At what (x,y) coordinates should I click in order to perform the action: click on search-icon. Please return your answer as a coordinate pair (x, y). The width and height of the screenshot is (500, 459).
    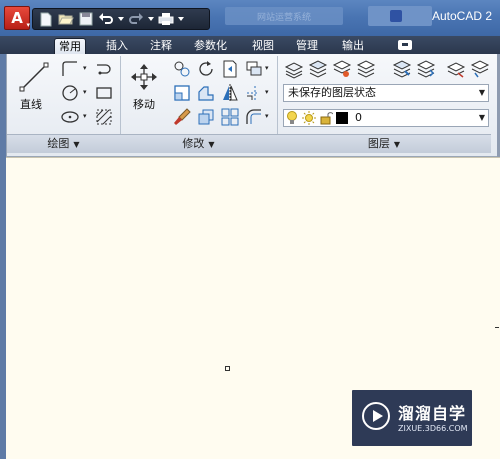
    Looking at the image, I should click on (396, 16).